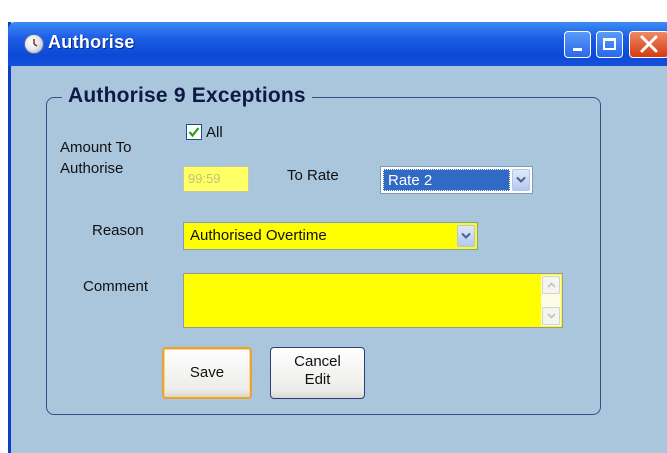 This screenshot has height=453, width=667. What do you see at coordinates (92, 168) in the screenshot?
I see `amount-label-line2: Authorise` at bounding box center [92, 168].